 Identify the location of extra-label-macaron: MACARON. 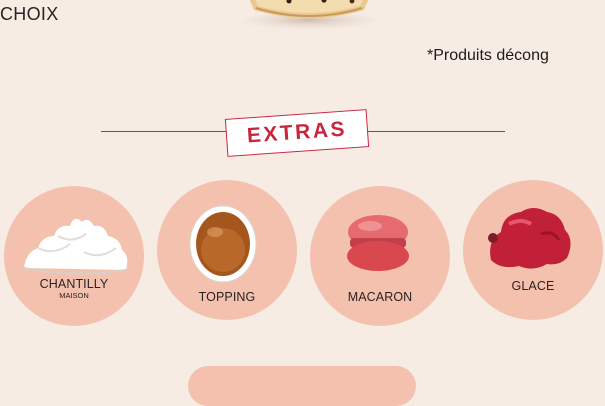
(380, 297).